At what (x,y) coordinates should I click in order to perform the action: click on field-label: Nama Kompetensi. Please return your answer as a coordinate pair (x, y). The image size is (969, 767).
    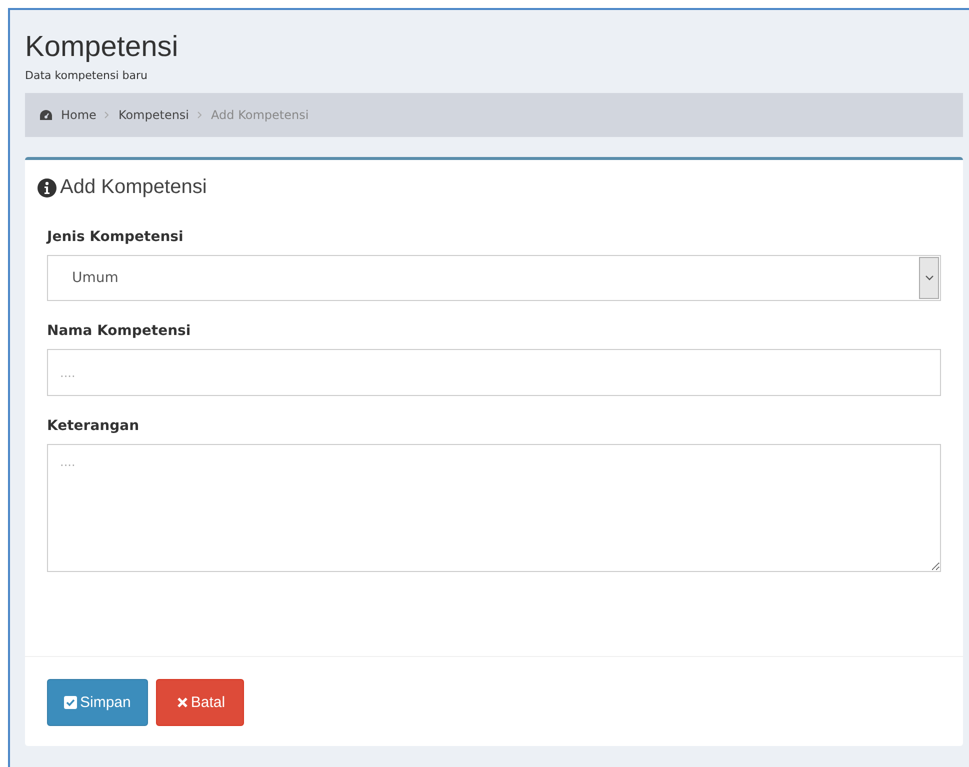
    Looking at the image, I should click on (119, 331).